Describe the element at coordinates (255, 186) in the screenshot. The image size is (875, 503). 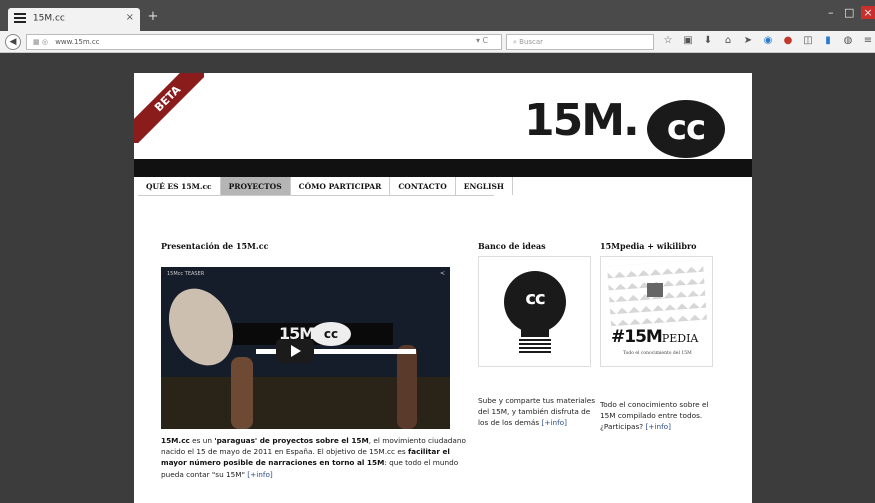
I see `menu-item-proyectos: PROYECTOS` at that location.